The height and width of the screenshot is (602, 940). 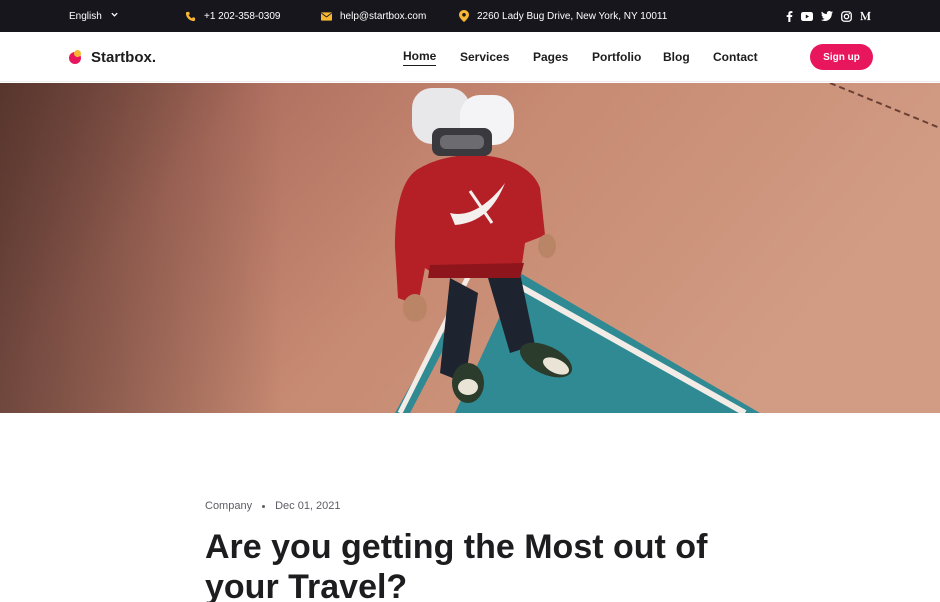 I want to click on mail-icon, so click(x=326, y=16).